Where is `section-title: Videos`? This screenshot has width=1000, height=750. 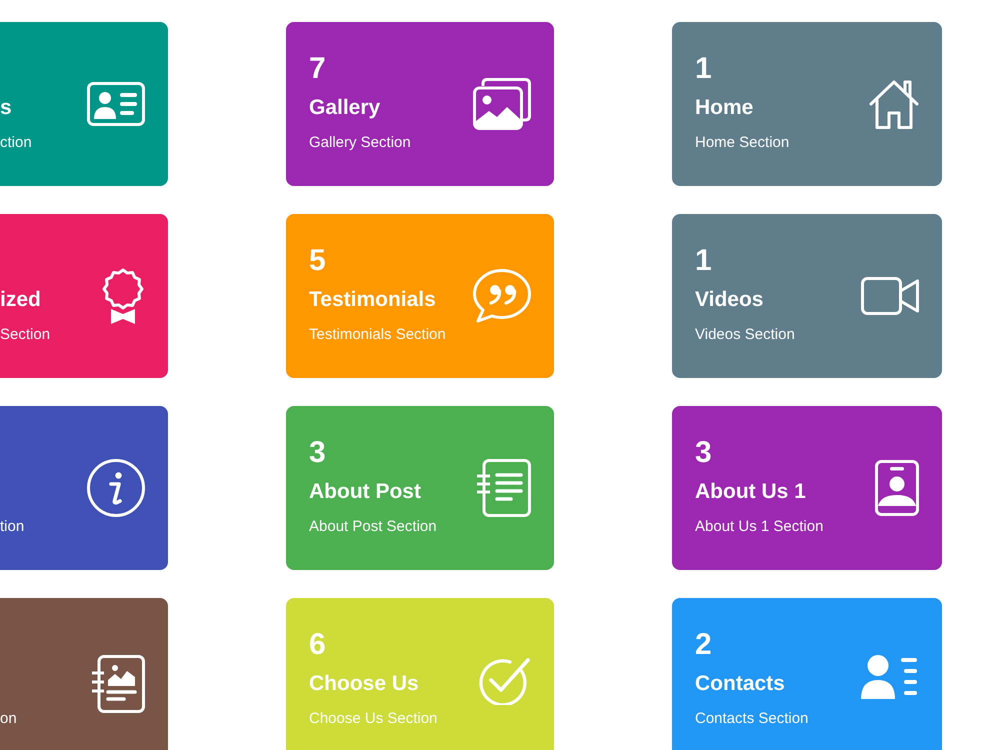 section-title: Videos is located at coordinates (729, 300).